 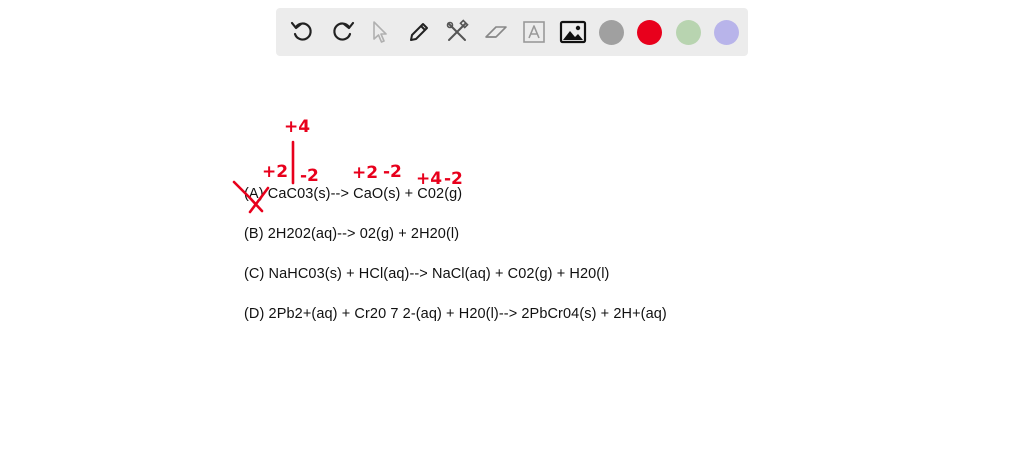 I want to click on image-icon, so click(x=572, y=32).